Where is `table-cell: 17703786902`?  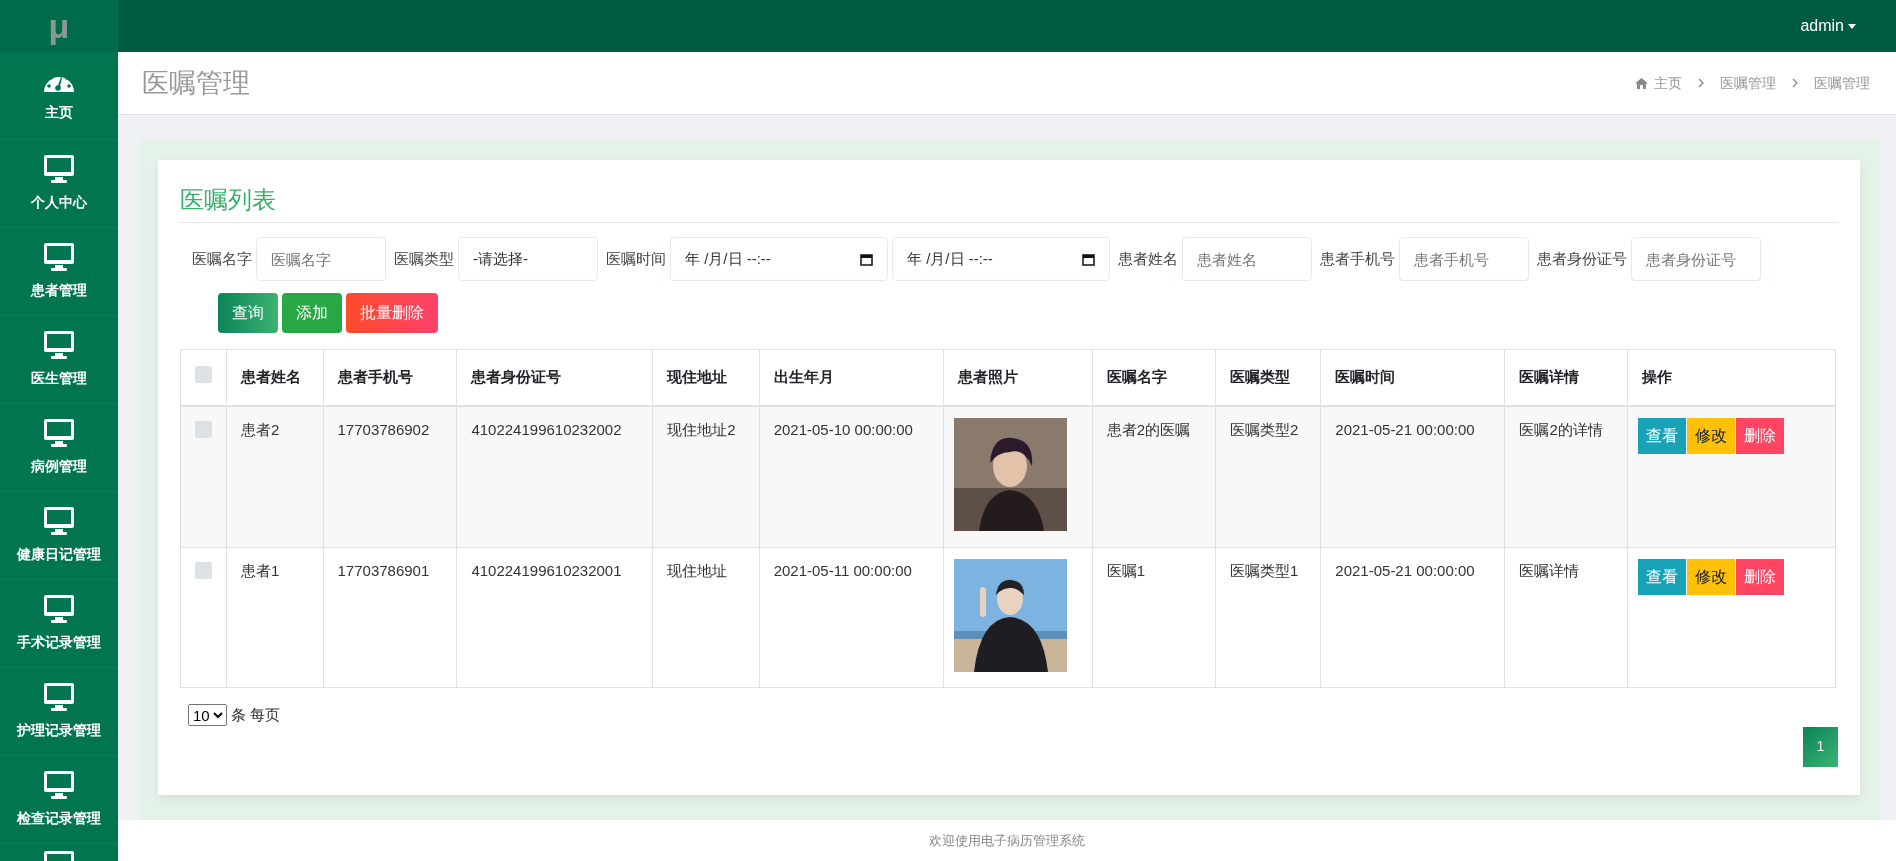
table-cell: 17703786902 is located at coordinates (383, 429).